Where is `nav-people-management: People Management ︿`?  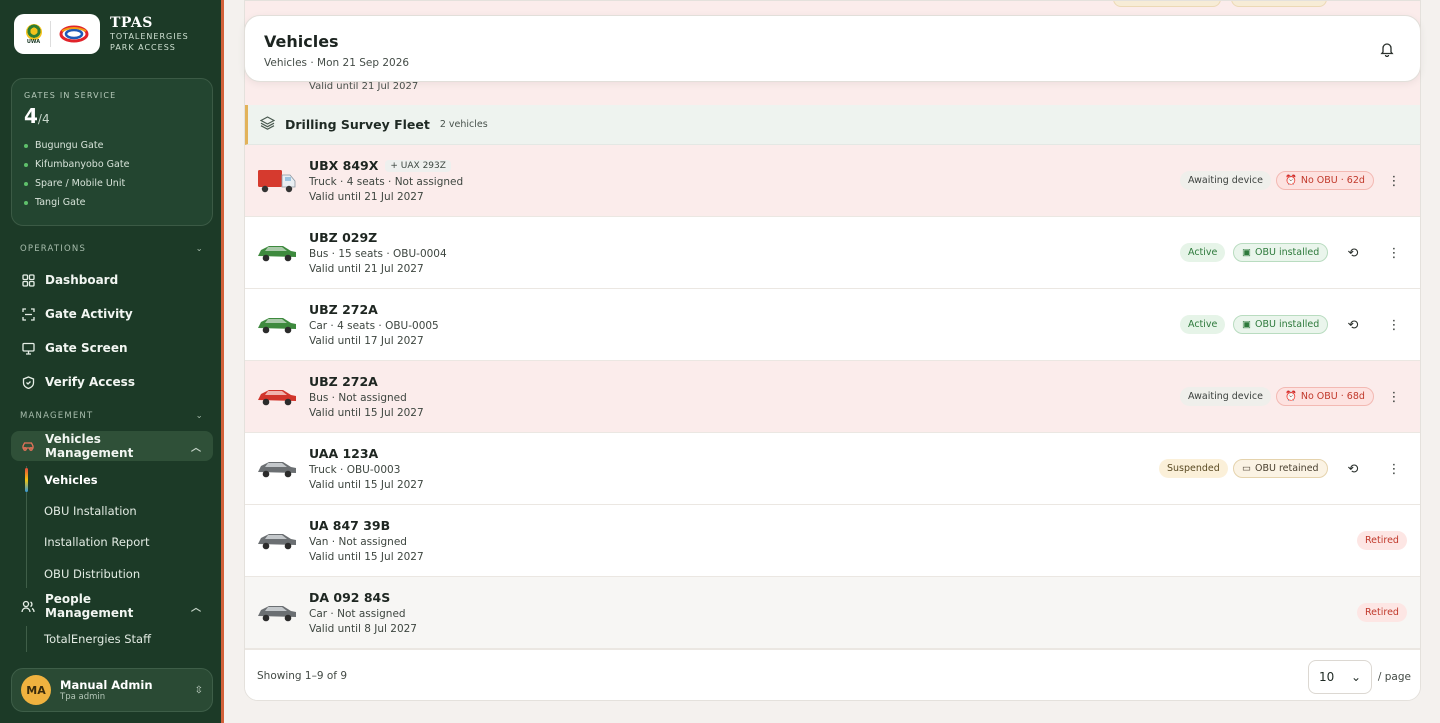 nav-people-management: People Management ︿ is located at coordinates (112, 606).